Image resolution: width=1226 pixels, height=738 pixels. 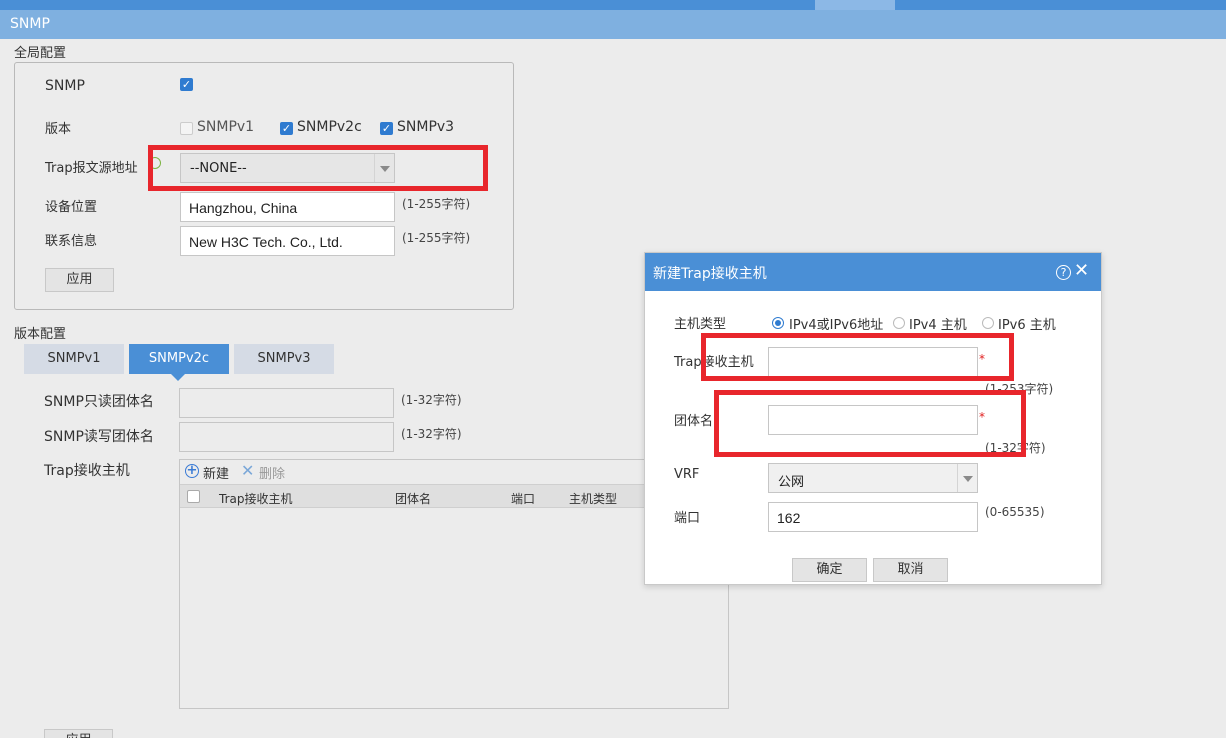 I want to click on vrf-value: 公网, so click(x=791, y=482).